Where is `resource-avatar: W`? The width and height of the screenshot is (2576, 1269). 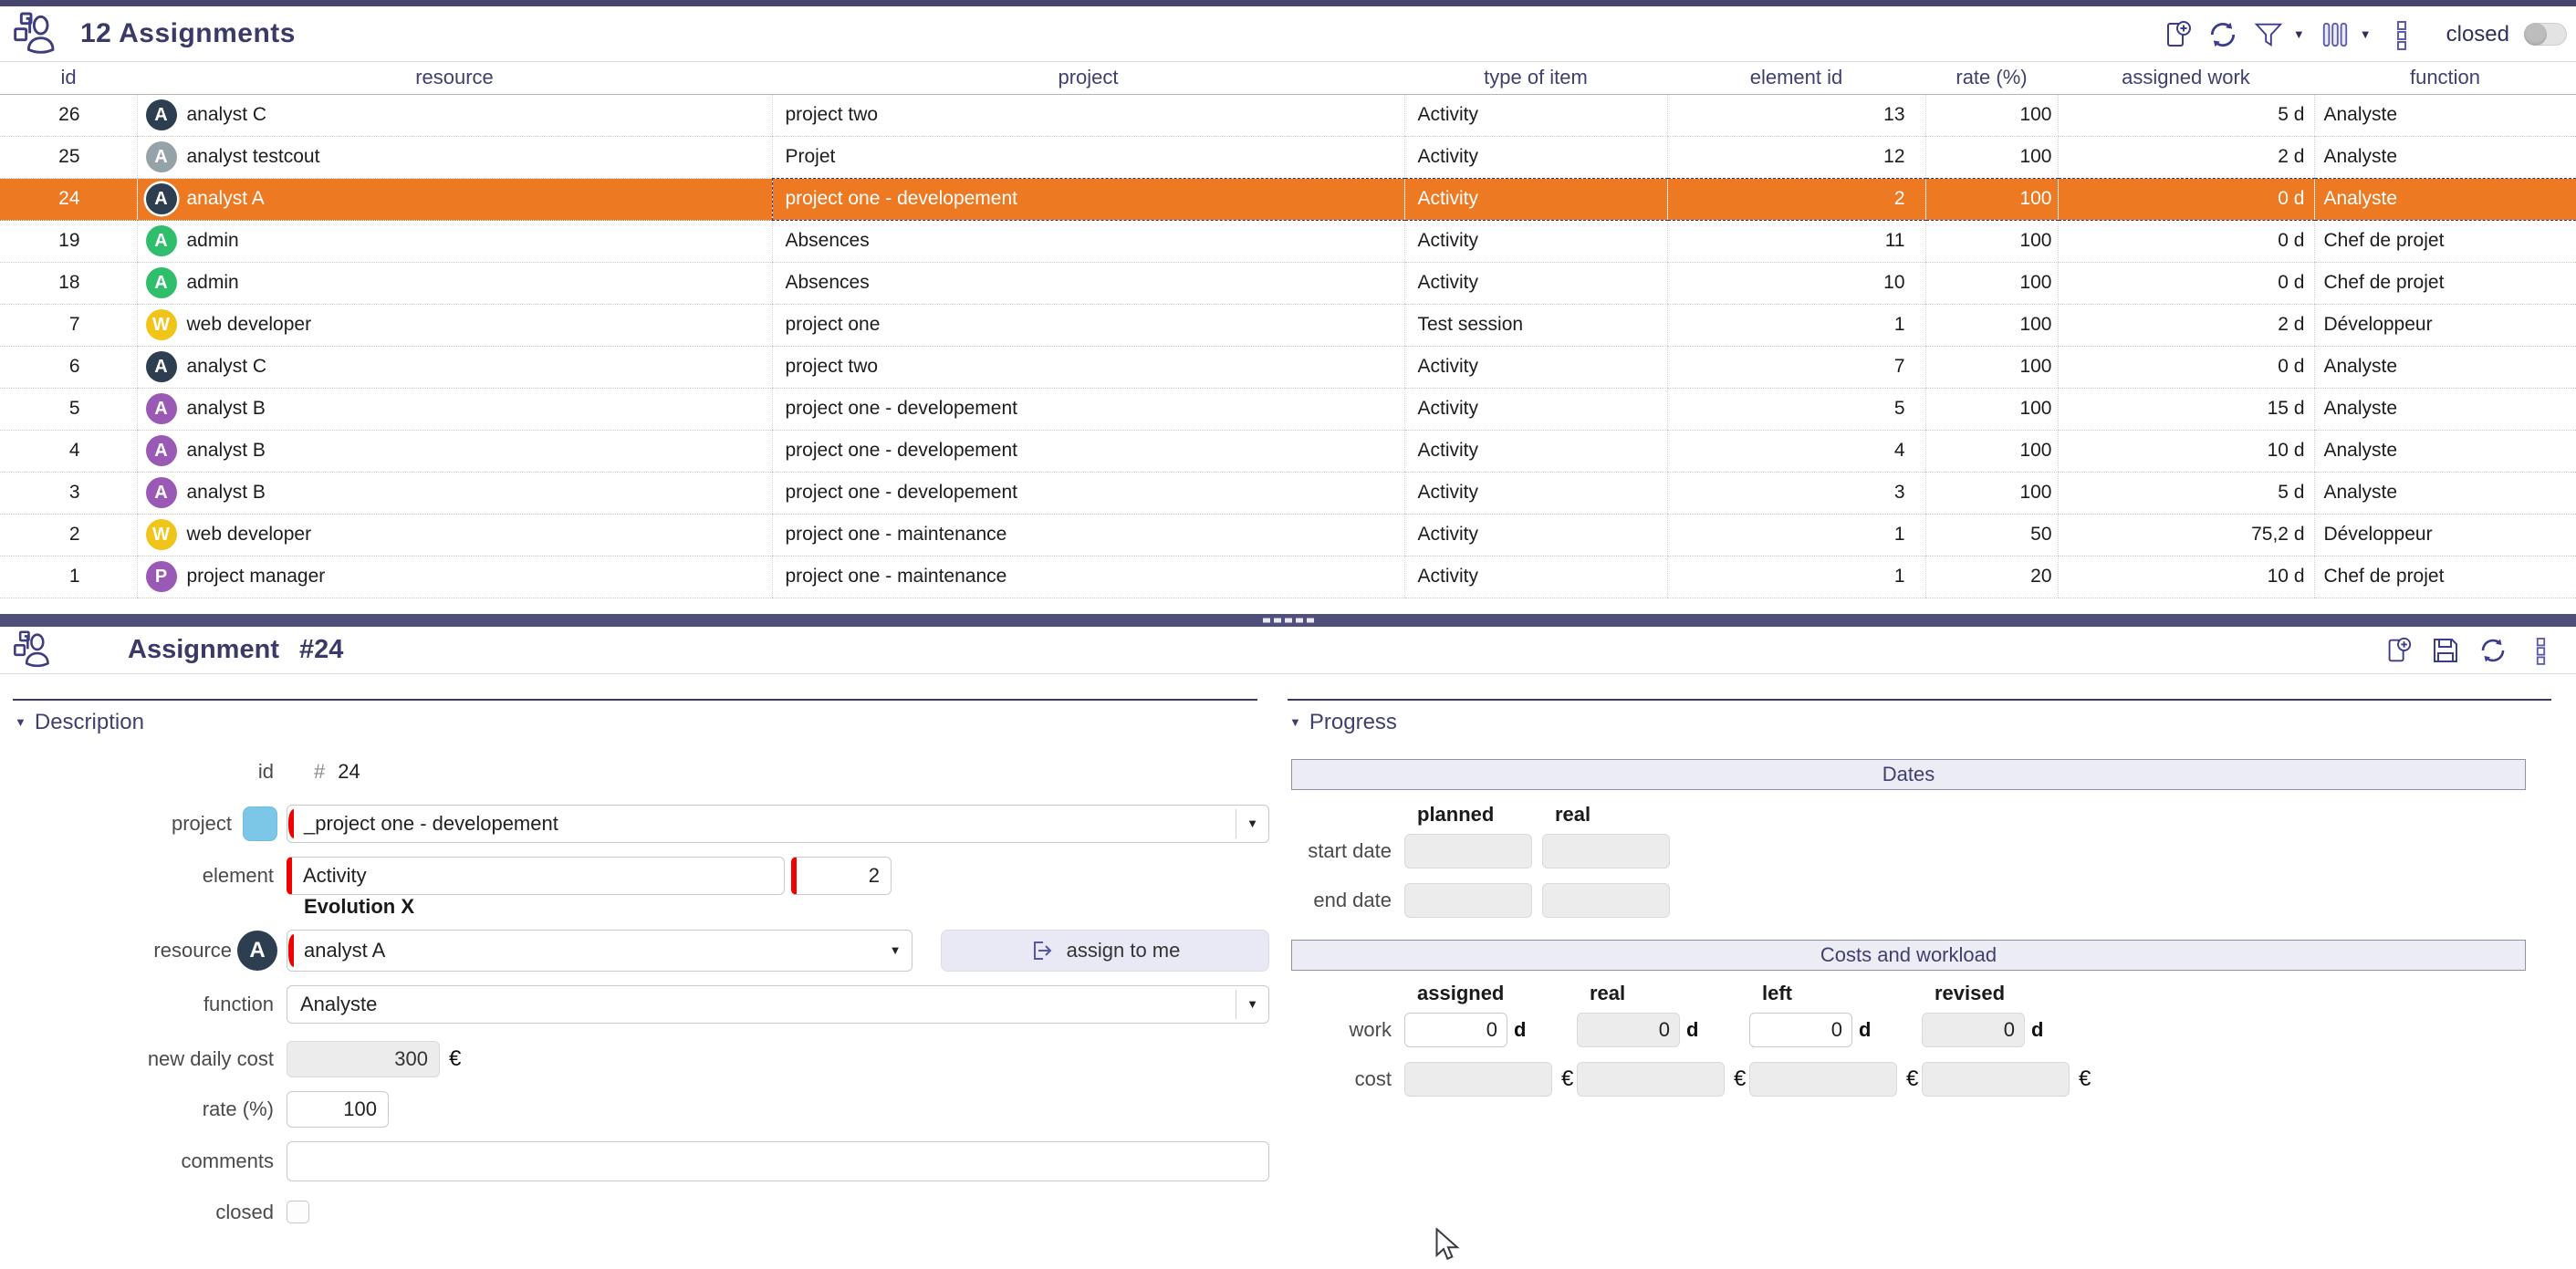
resource-avatar: W is located at coordinates (161, 324).